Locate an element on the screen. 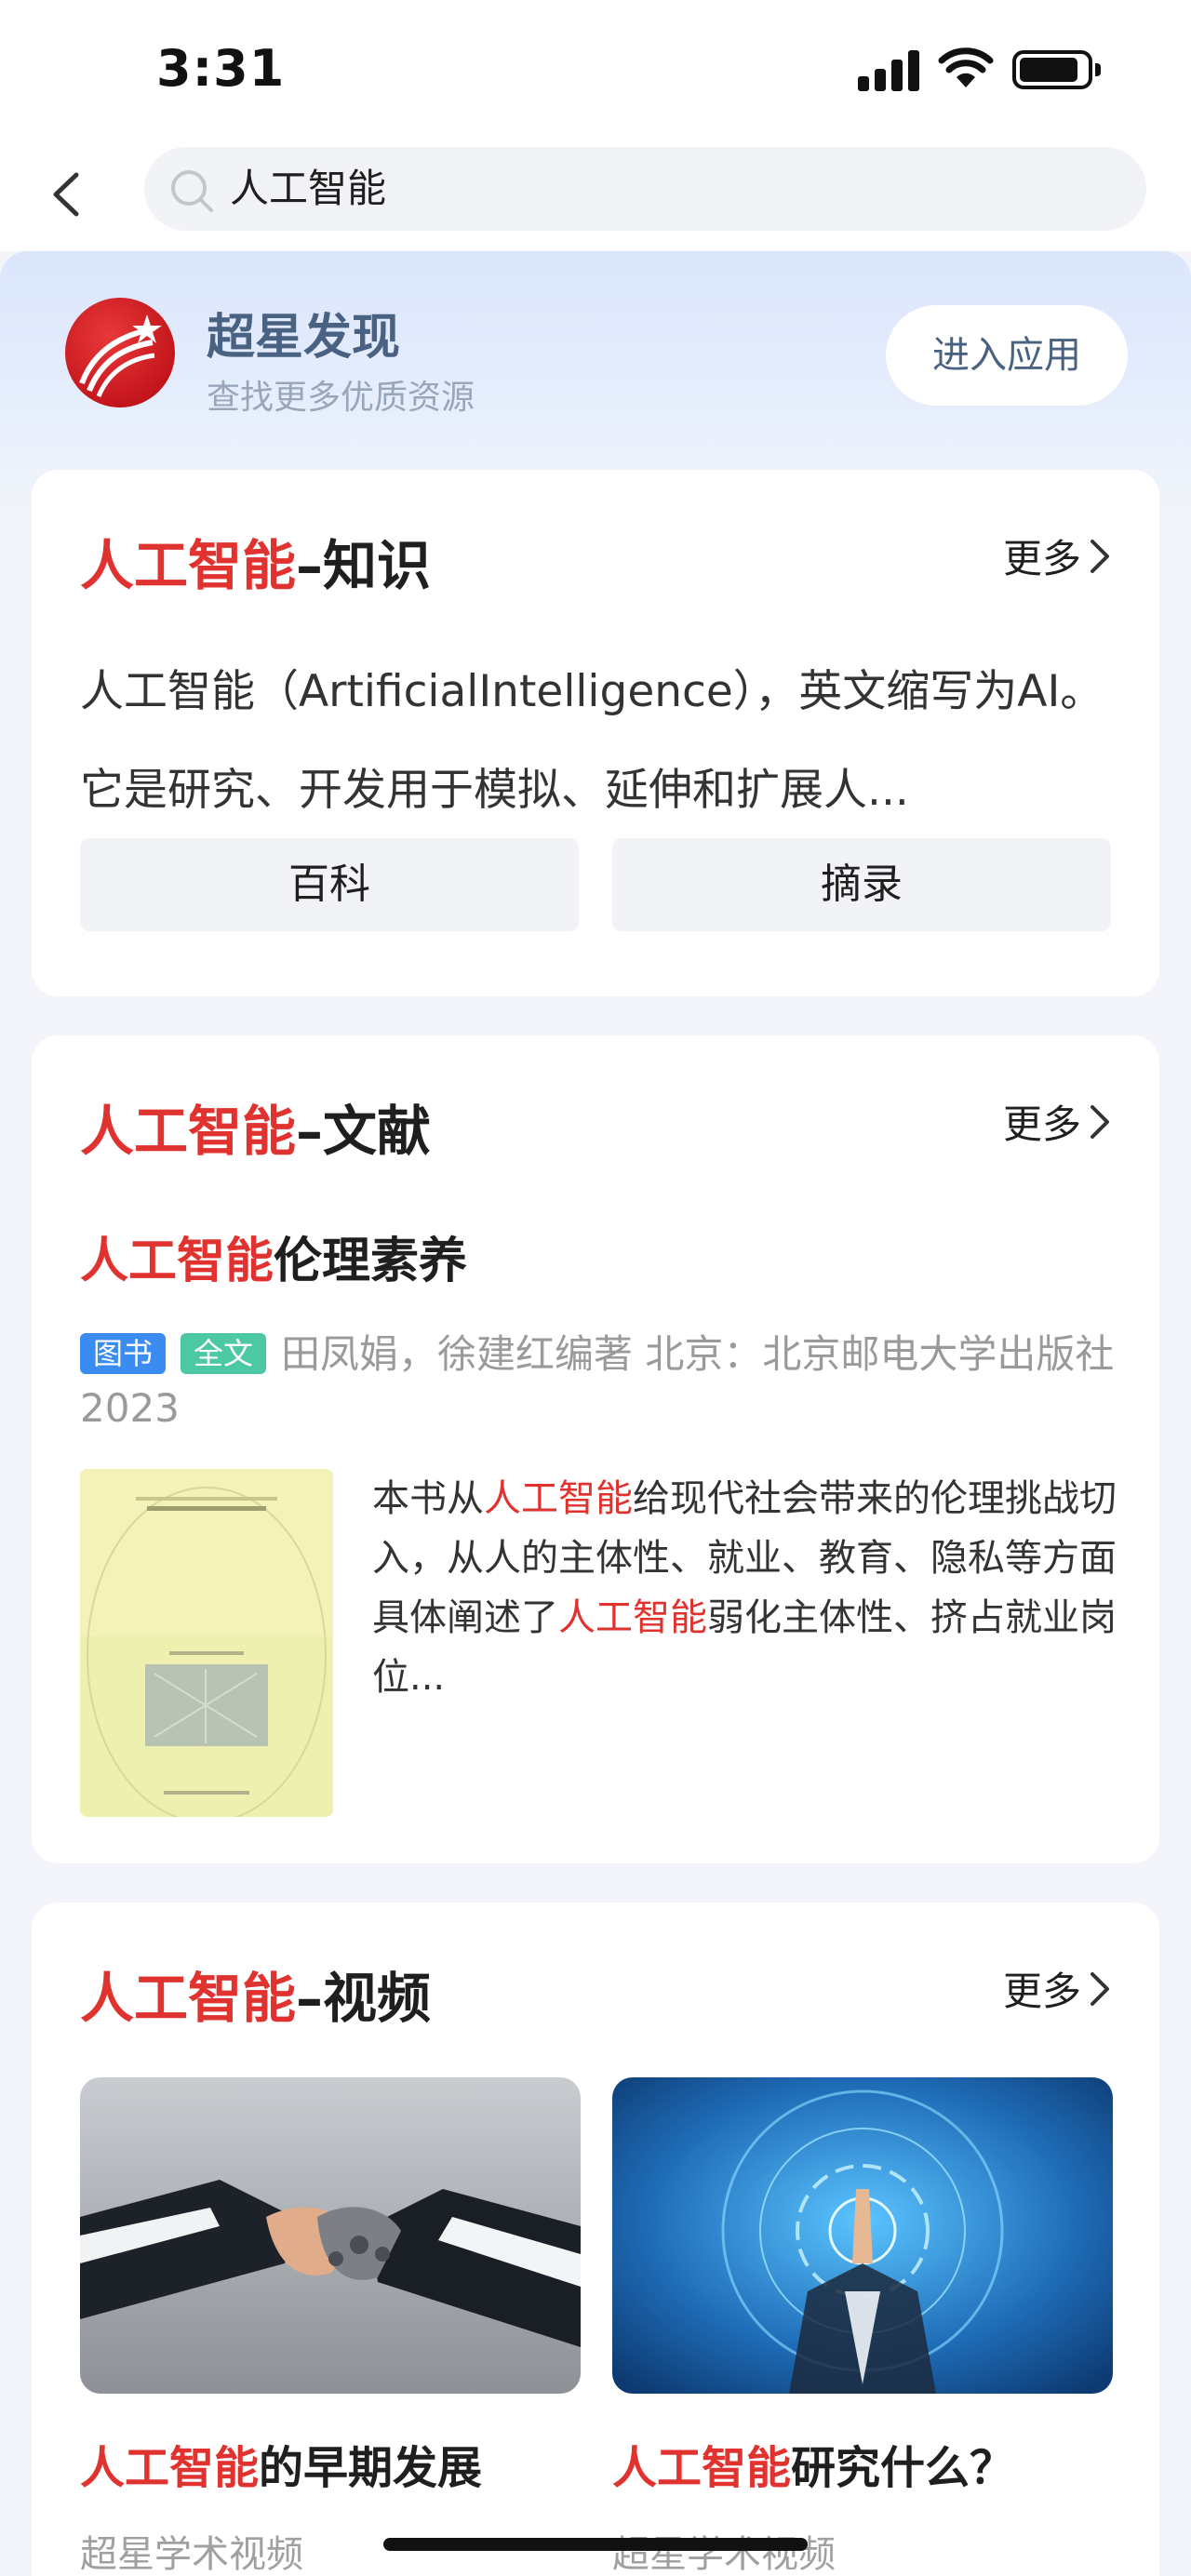 The image size is (1191, 2576). video-more-link: 更多 is located at coordinates (1058, 1988).